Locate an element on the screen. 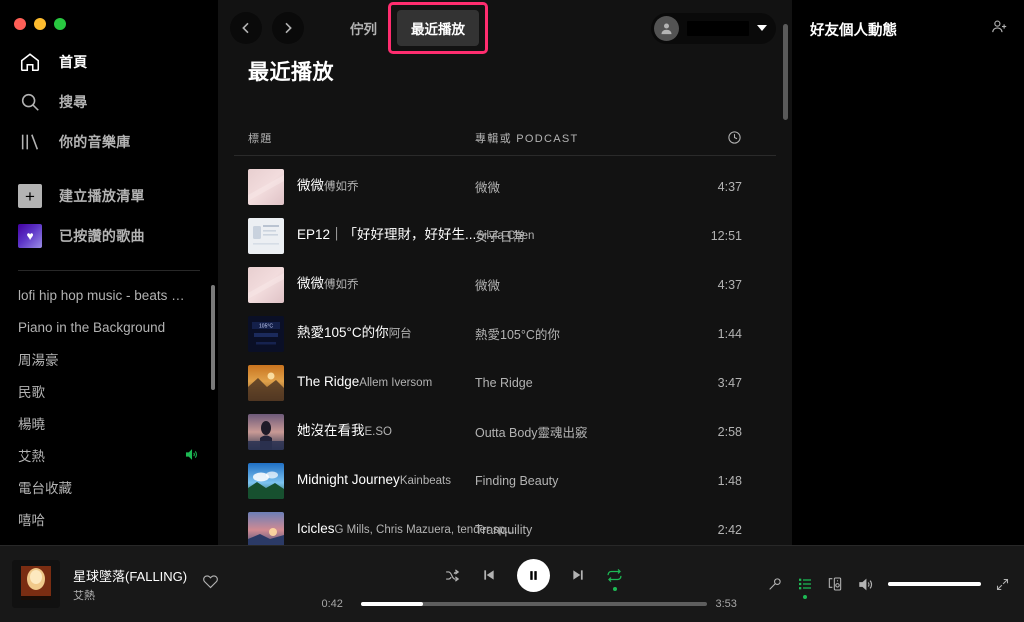 This screenshot has height=622, width=1024. playlist-item: Piano in the Background is located at coordinates (109, 327).